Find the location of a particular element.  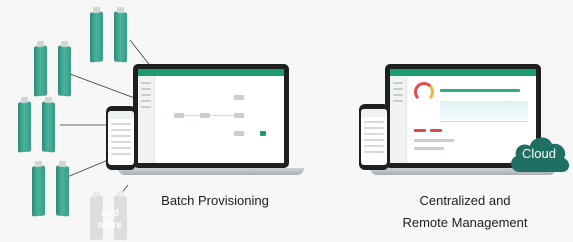

cloud-label: Cloud is located at coordinates (539, 153).